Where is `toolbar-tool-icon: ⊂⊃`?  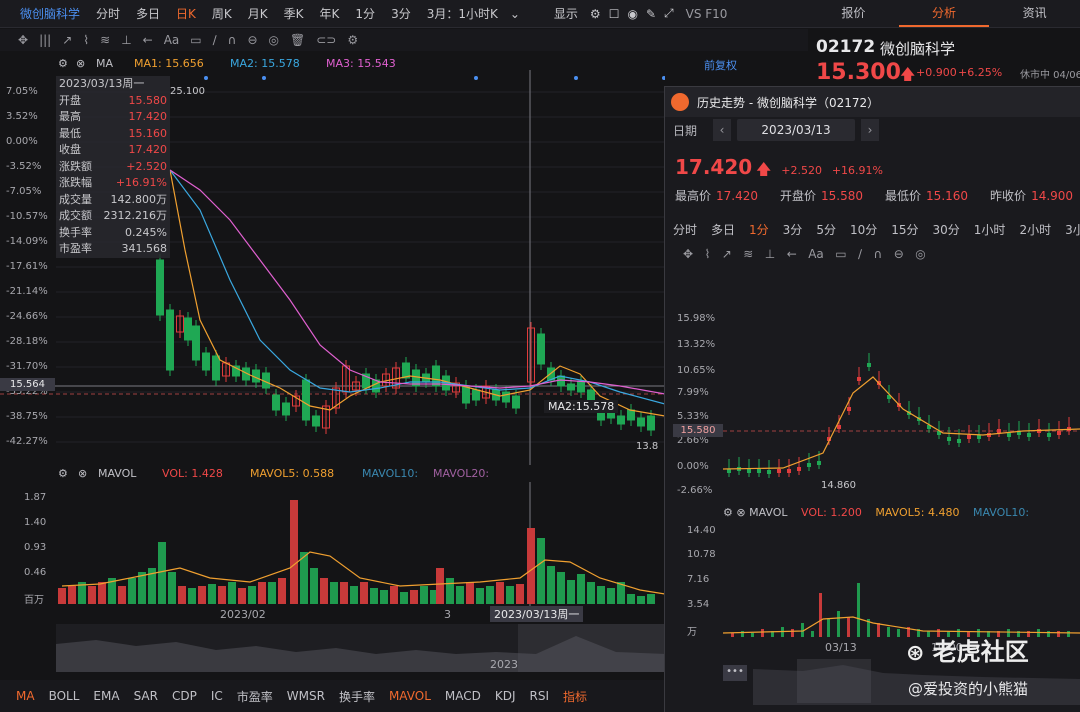
toolbar-tool-icon: ⊂⊃ is located at coordinates (326, 40).